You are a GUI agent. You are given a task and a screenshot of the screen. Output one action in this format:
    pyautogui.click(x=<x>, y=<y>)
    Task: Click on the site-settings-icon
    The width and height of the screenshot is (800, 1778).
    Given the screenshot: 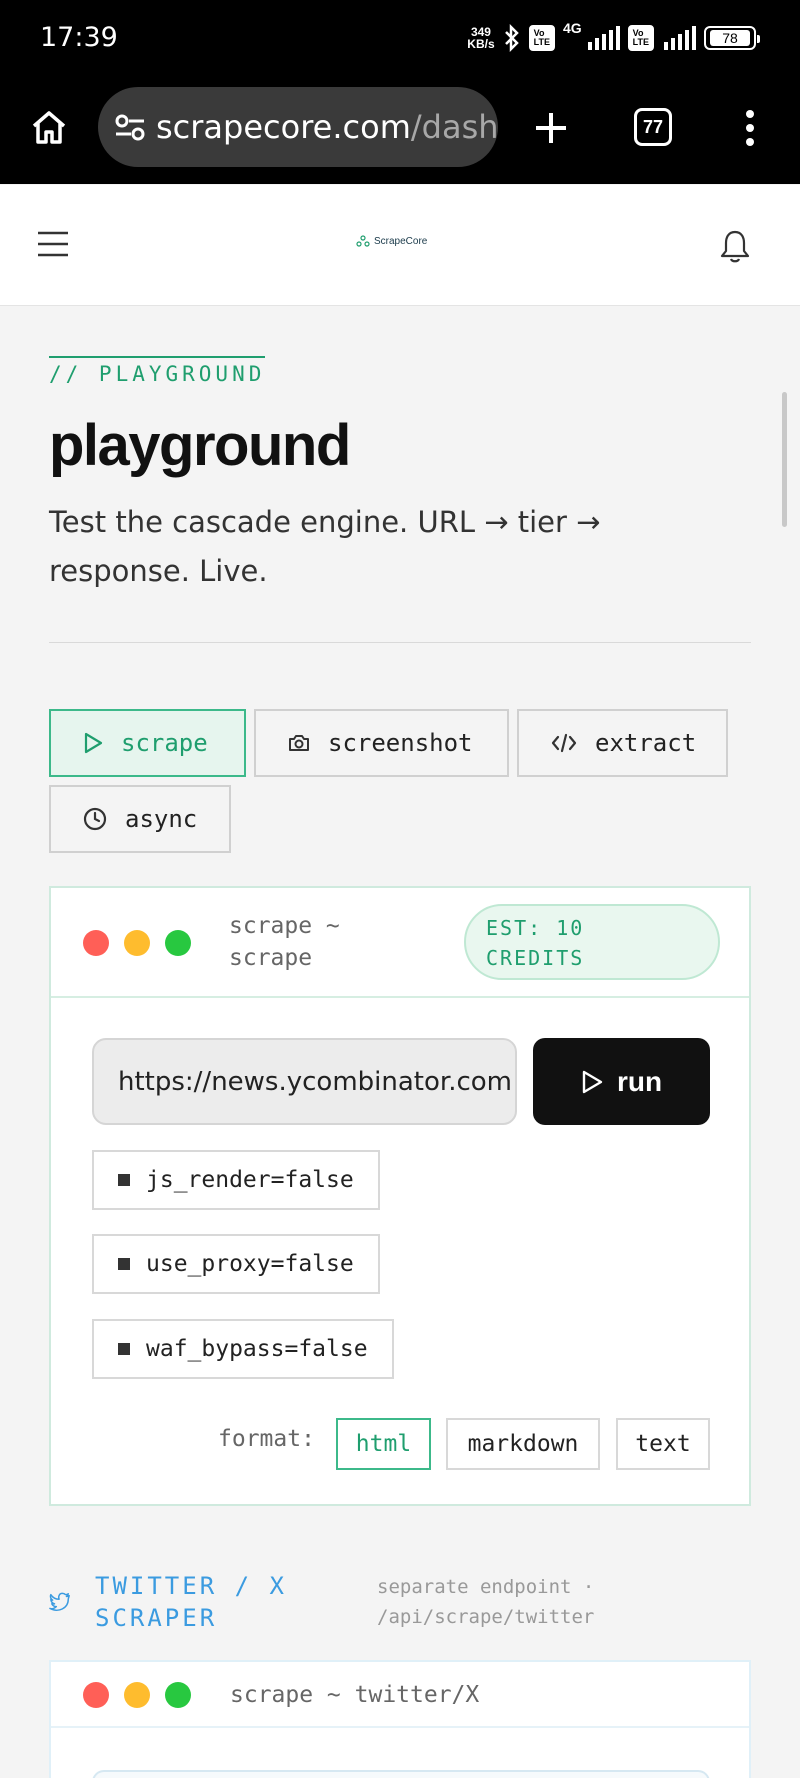 What is the action you would take?
    pyautogui.click(x=130, y=127)
    